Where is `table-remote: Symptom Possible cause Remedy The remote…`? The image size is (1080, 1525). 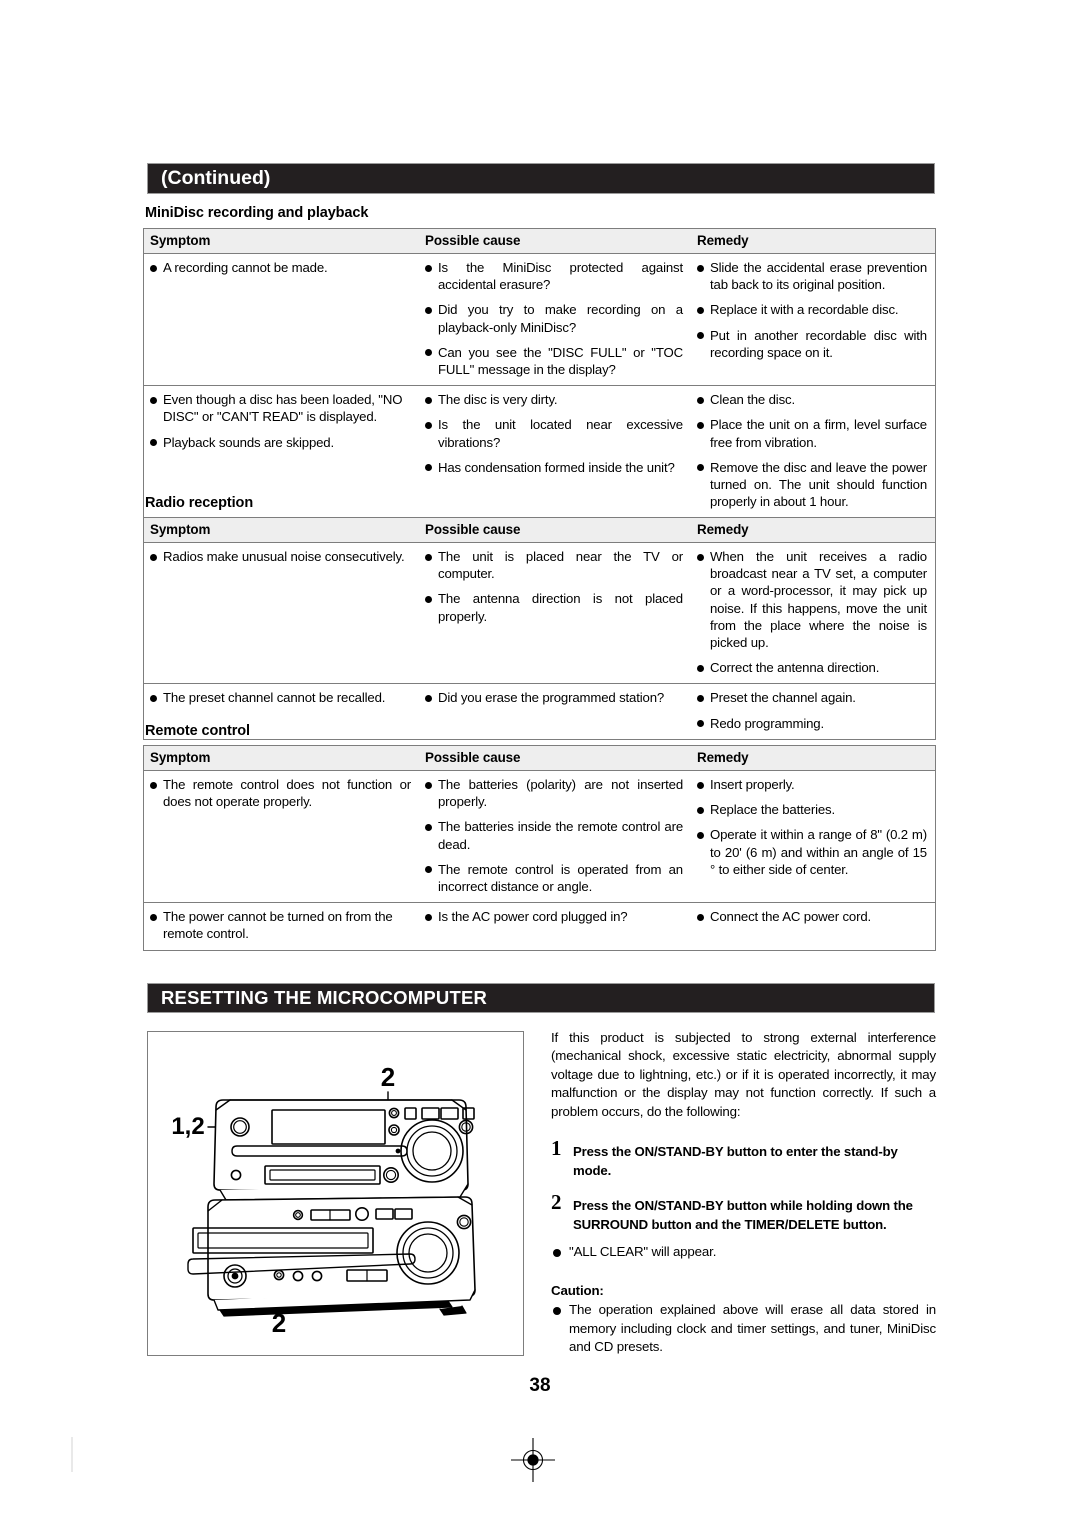
table-remote: Symptom Possible cause Remedy The remote… is located at coordinates (539, 848).